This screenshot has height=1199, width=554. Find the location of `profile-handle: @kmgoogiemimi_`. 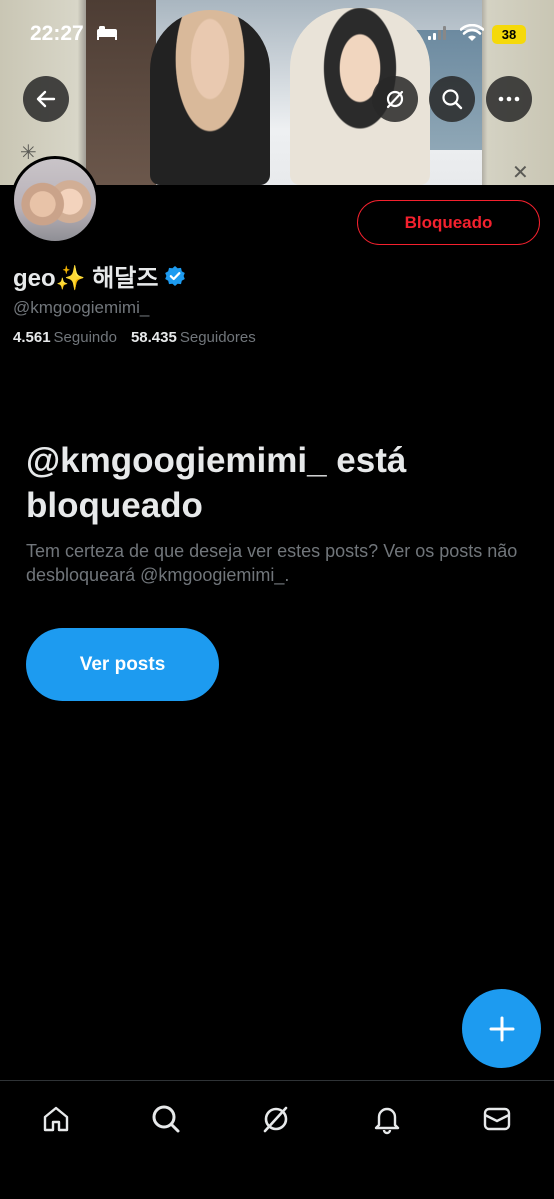

profile-handle: @kmgoogiemimi_ is located at coordinates (81, 307).